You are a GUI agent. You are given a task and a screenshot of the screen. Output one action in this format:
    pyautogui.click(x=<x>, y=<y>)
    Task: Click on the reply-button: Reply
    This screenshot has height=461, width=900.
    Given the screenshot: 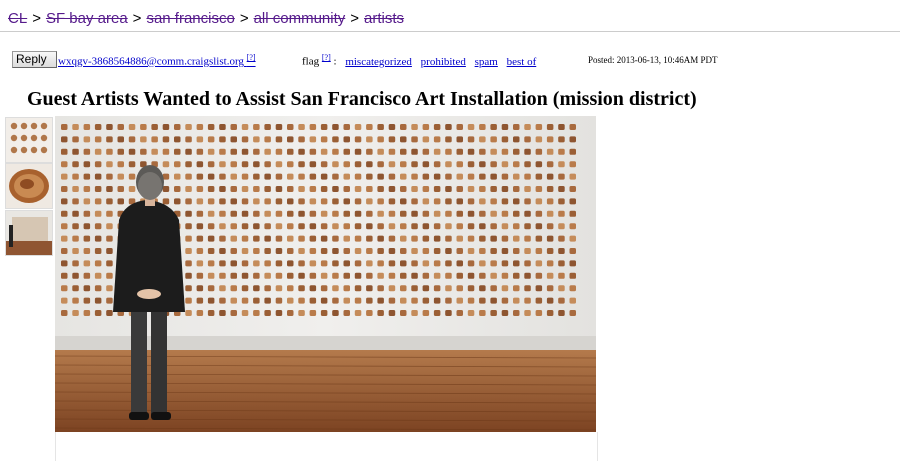 What is the action you would take?
    pyautogui.click(x=34, y=59)
    